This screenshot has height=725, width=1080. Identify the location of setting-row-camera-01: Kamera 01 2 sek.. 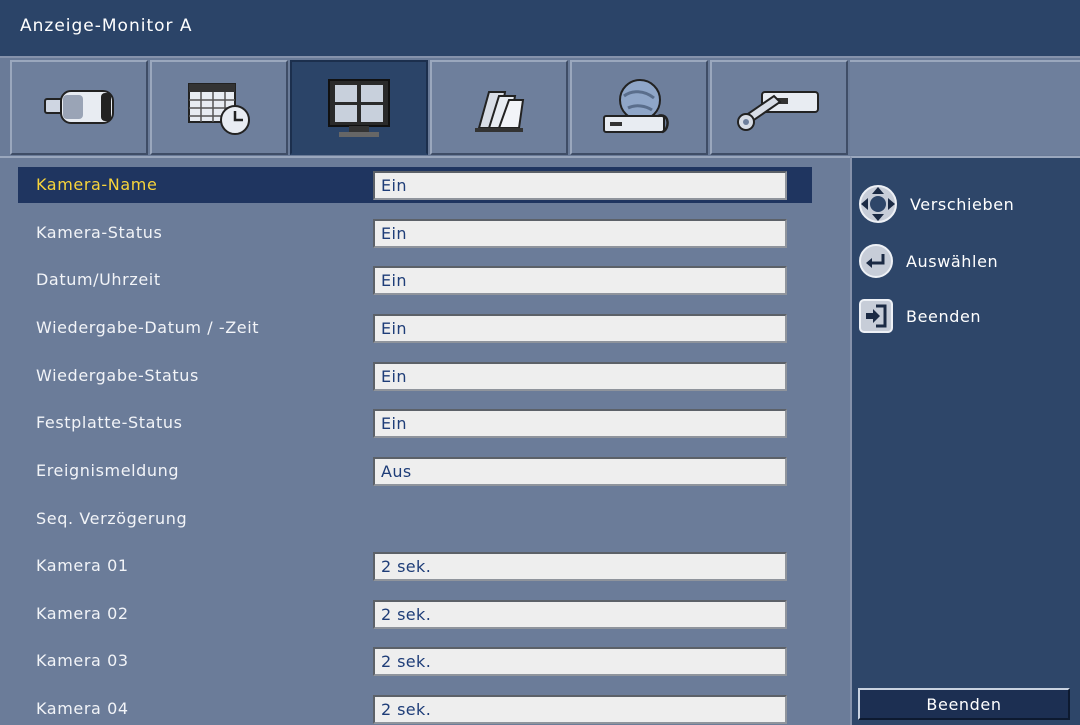
(415, 566).